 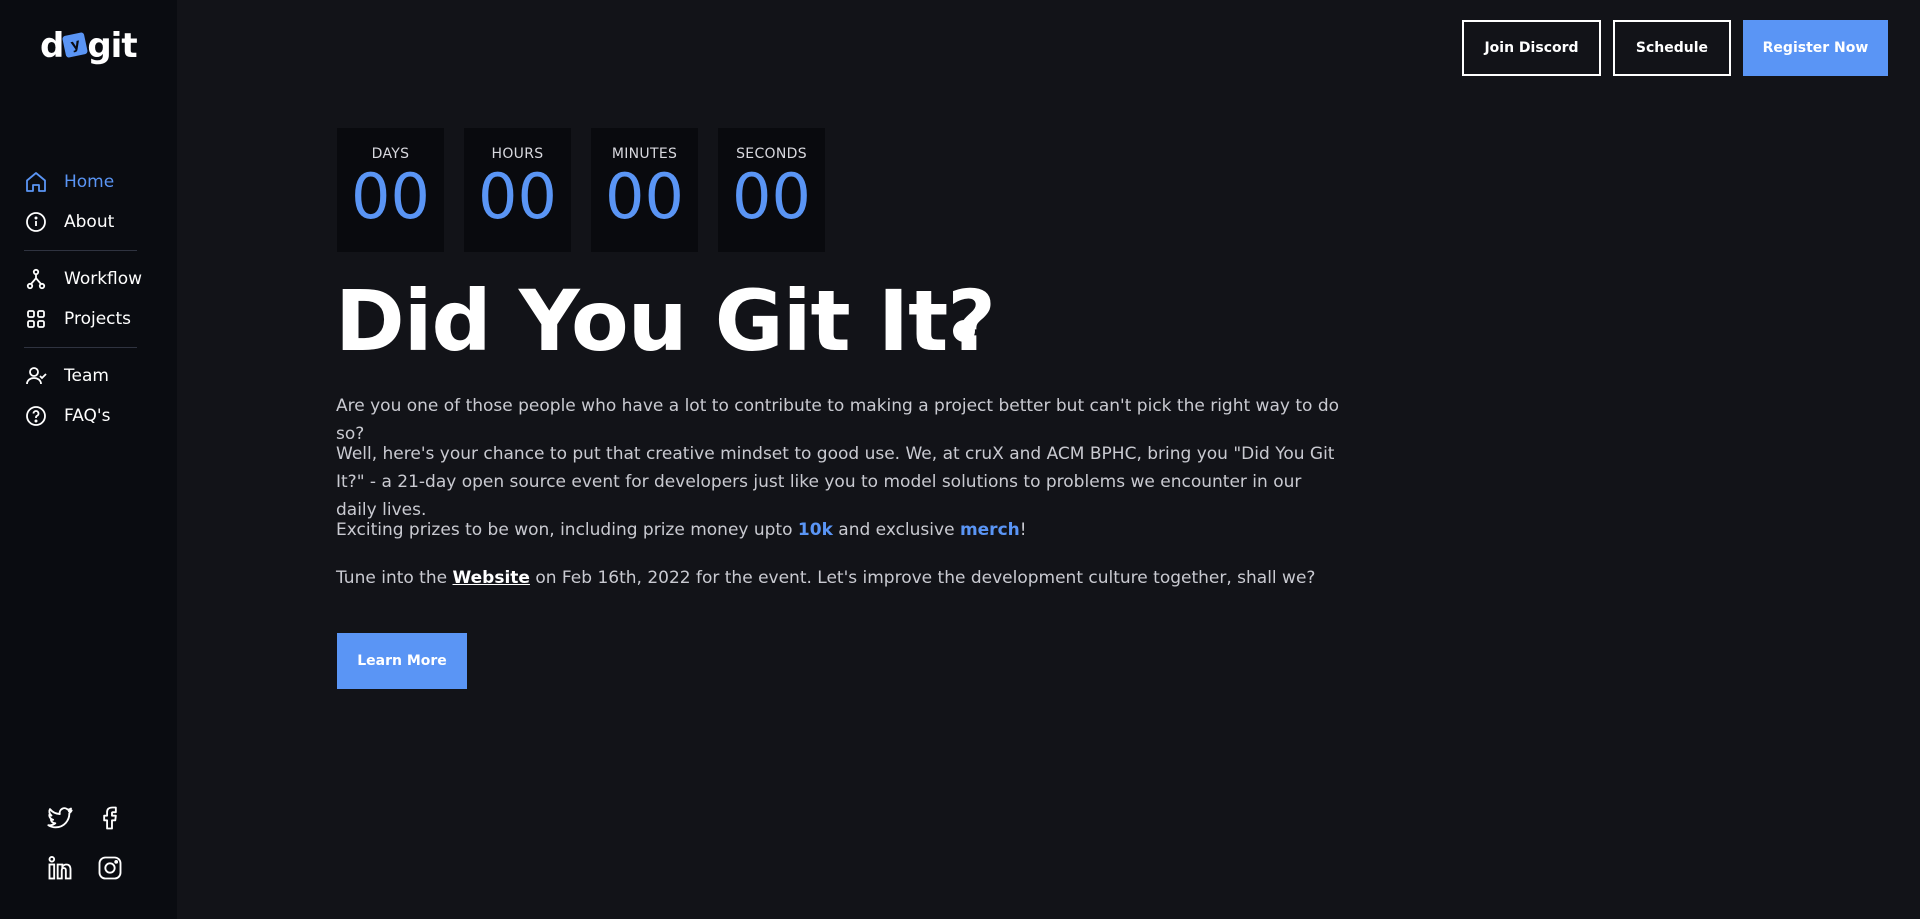 What do you see at coordinates (665, 321) in the screenshot?
I see `page-title: Did You Git It?` at bounding box center [665, 321].